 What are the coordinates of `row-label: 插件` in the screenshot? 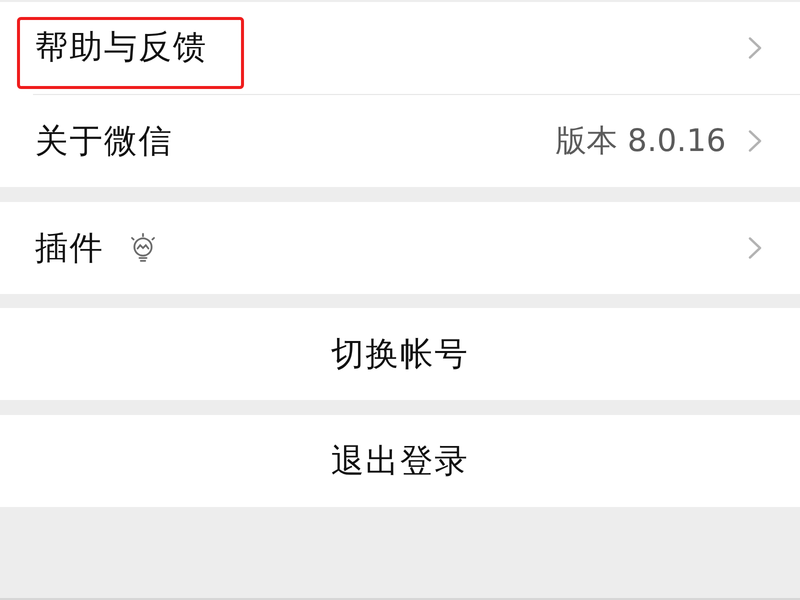 It's located at (69, 247).